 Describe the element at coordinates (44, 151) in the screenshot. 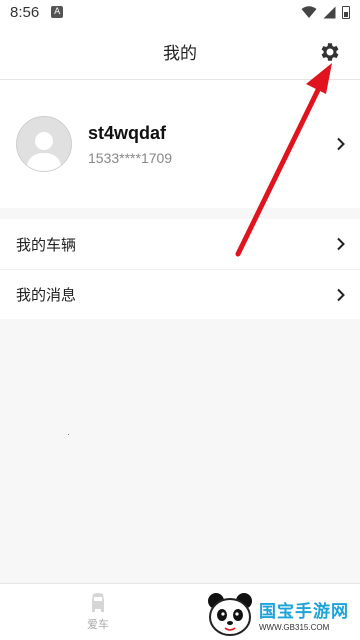

I see `default-avatar-icon` at that location.